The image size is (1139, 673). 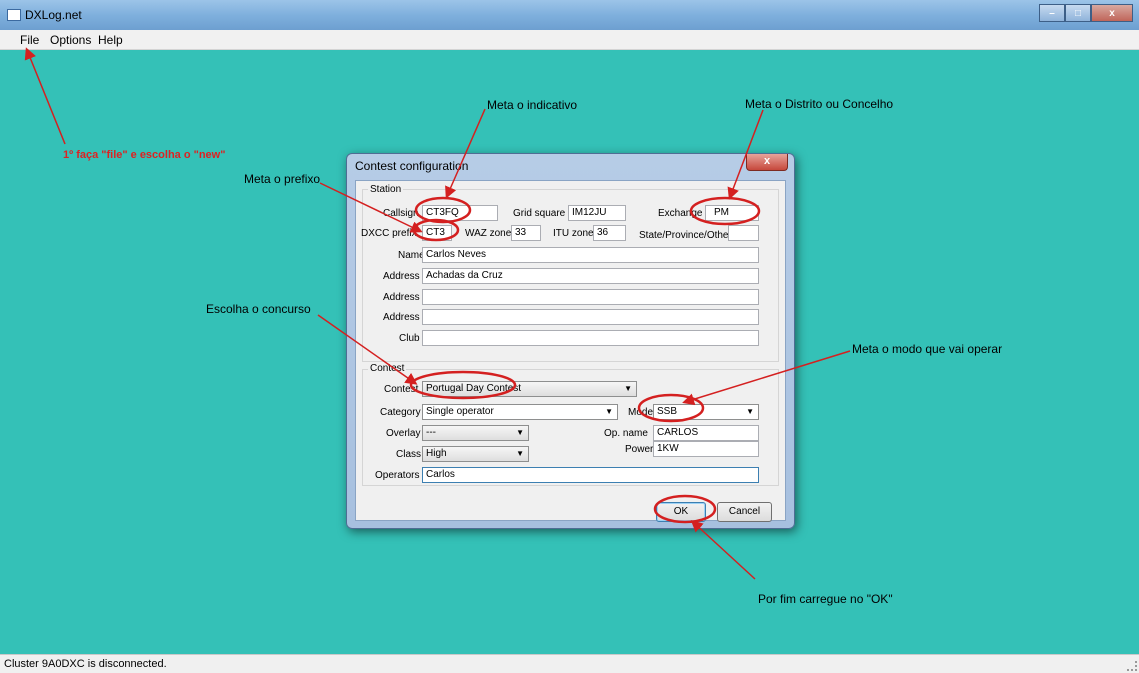 I want to click on itu-zone-label: ITU zone, so click(x=573, y=233).